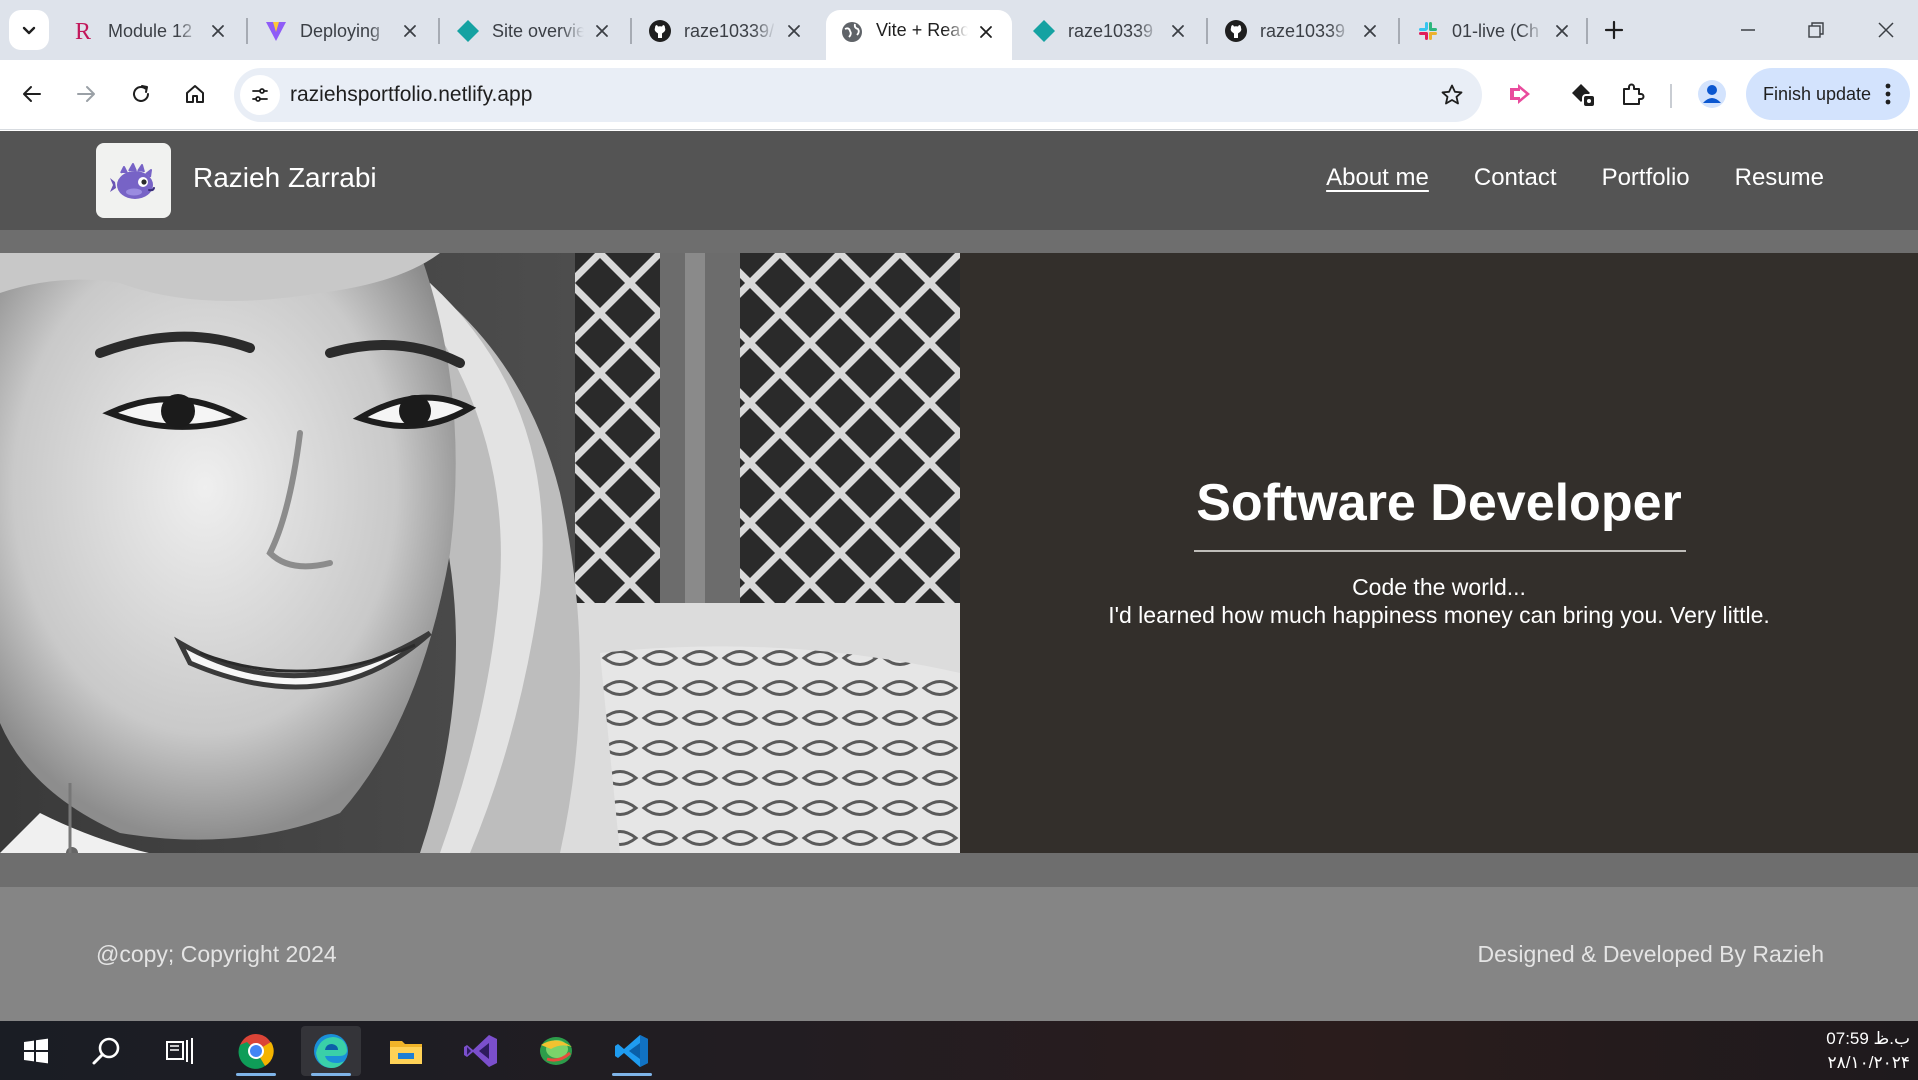 The image size is (1918, 1080). Describe the element at coordinates (29, 30) in the screenshot. I see `tab-search-button` at that location.